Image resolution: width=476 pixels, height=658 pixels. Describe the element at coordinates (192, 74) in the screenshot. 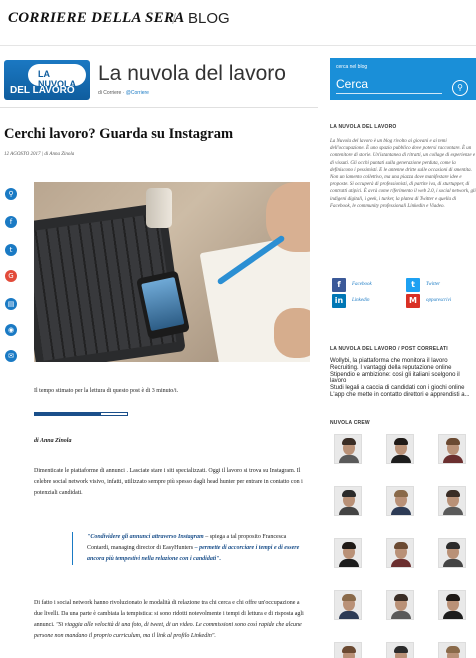

I see `blog-title: La nuvola del lavoro` at that location.